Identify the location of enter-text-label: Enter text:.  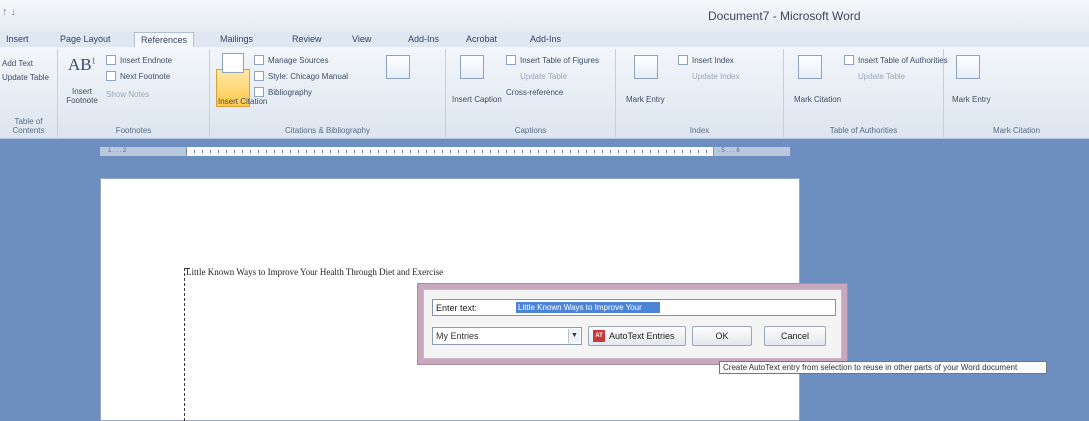
(457, 308).